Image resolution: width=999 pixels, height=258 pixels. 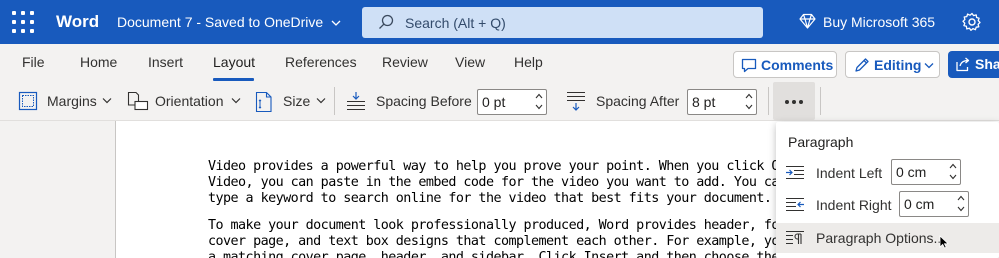 I want to click on document-name-label: Document 7 - Saved to OneDrive, so click(x=220, y=22).